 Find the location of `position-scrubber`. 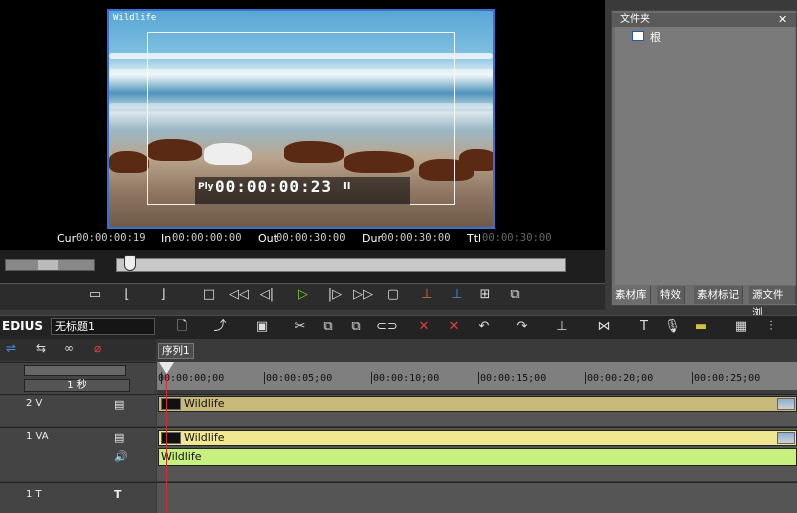

position-scrubber is located at coordinates (341, 265).